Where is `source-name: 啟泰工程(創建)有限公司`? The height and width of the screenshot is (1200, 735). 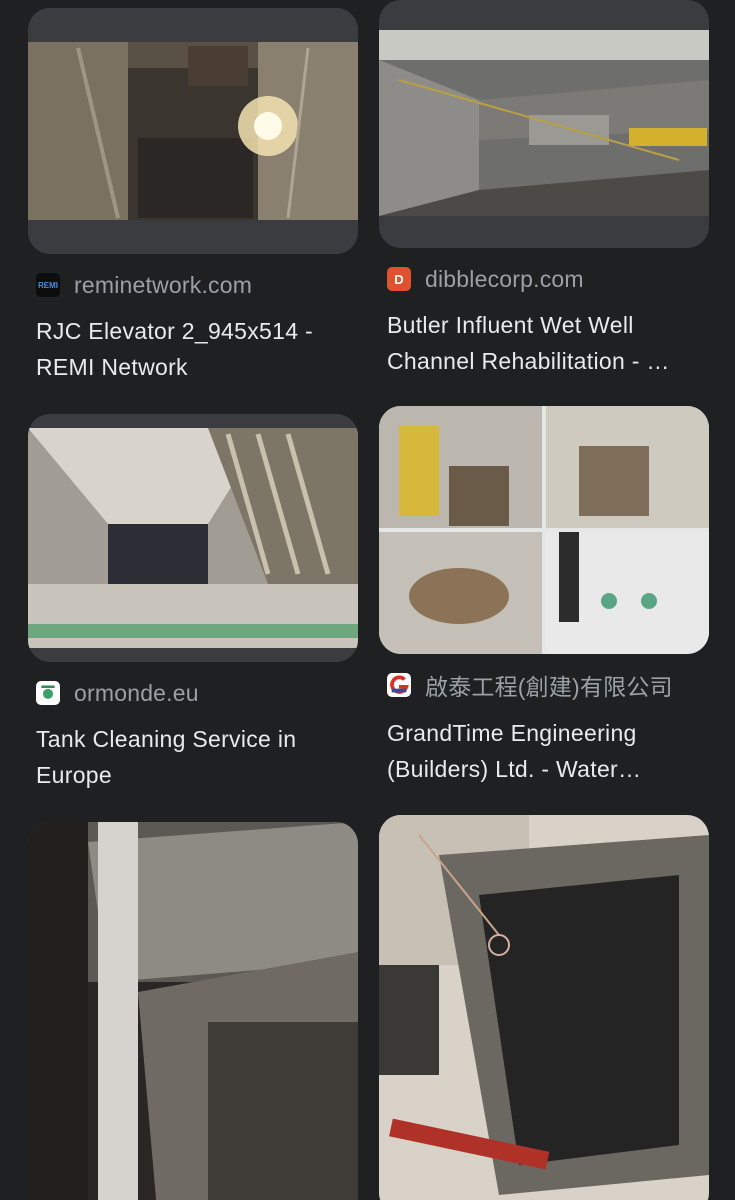
source-name: 啟泰工程(創建)有限公司 is located at coordinates (549, 685).